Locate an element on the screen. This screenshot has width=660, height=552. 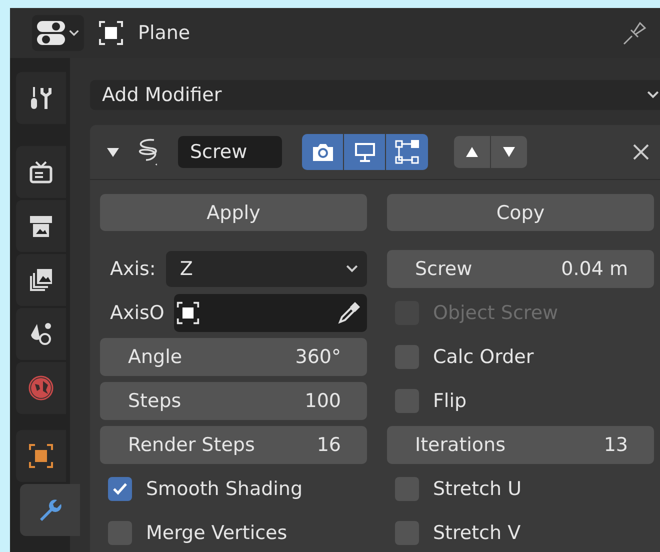
checkbox: Merge Vertices is located at coordinates (233, 533).